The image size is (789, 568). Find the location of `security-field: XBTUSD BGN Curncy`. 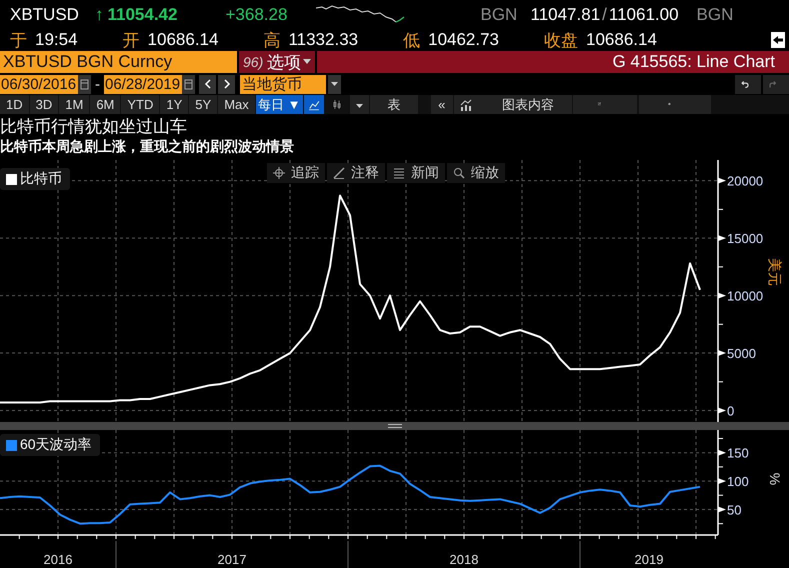

security-field: XBTUSD BGN Curncy is located at coordinates (118, 62).